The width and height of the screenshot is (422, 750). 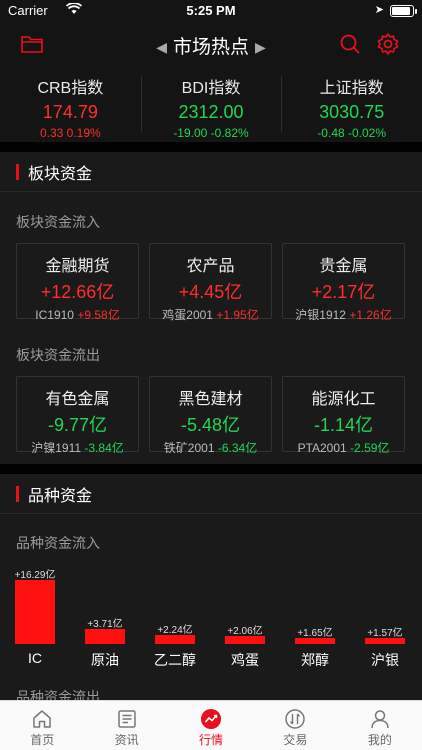 I want to click on contract-name: 沪银1912, so click(x=320, y=315).